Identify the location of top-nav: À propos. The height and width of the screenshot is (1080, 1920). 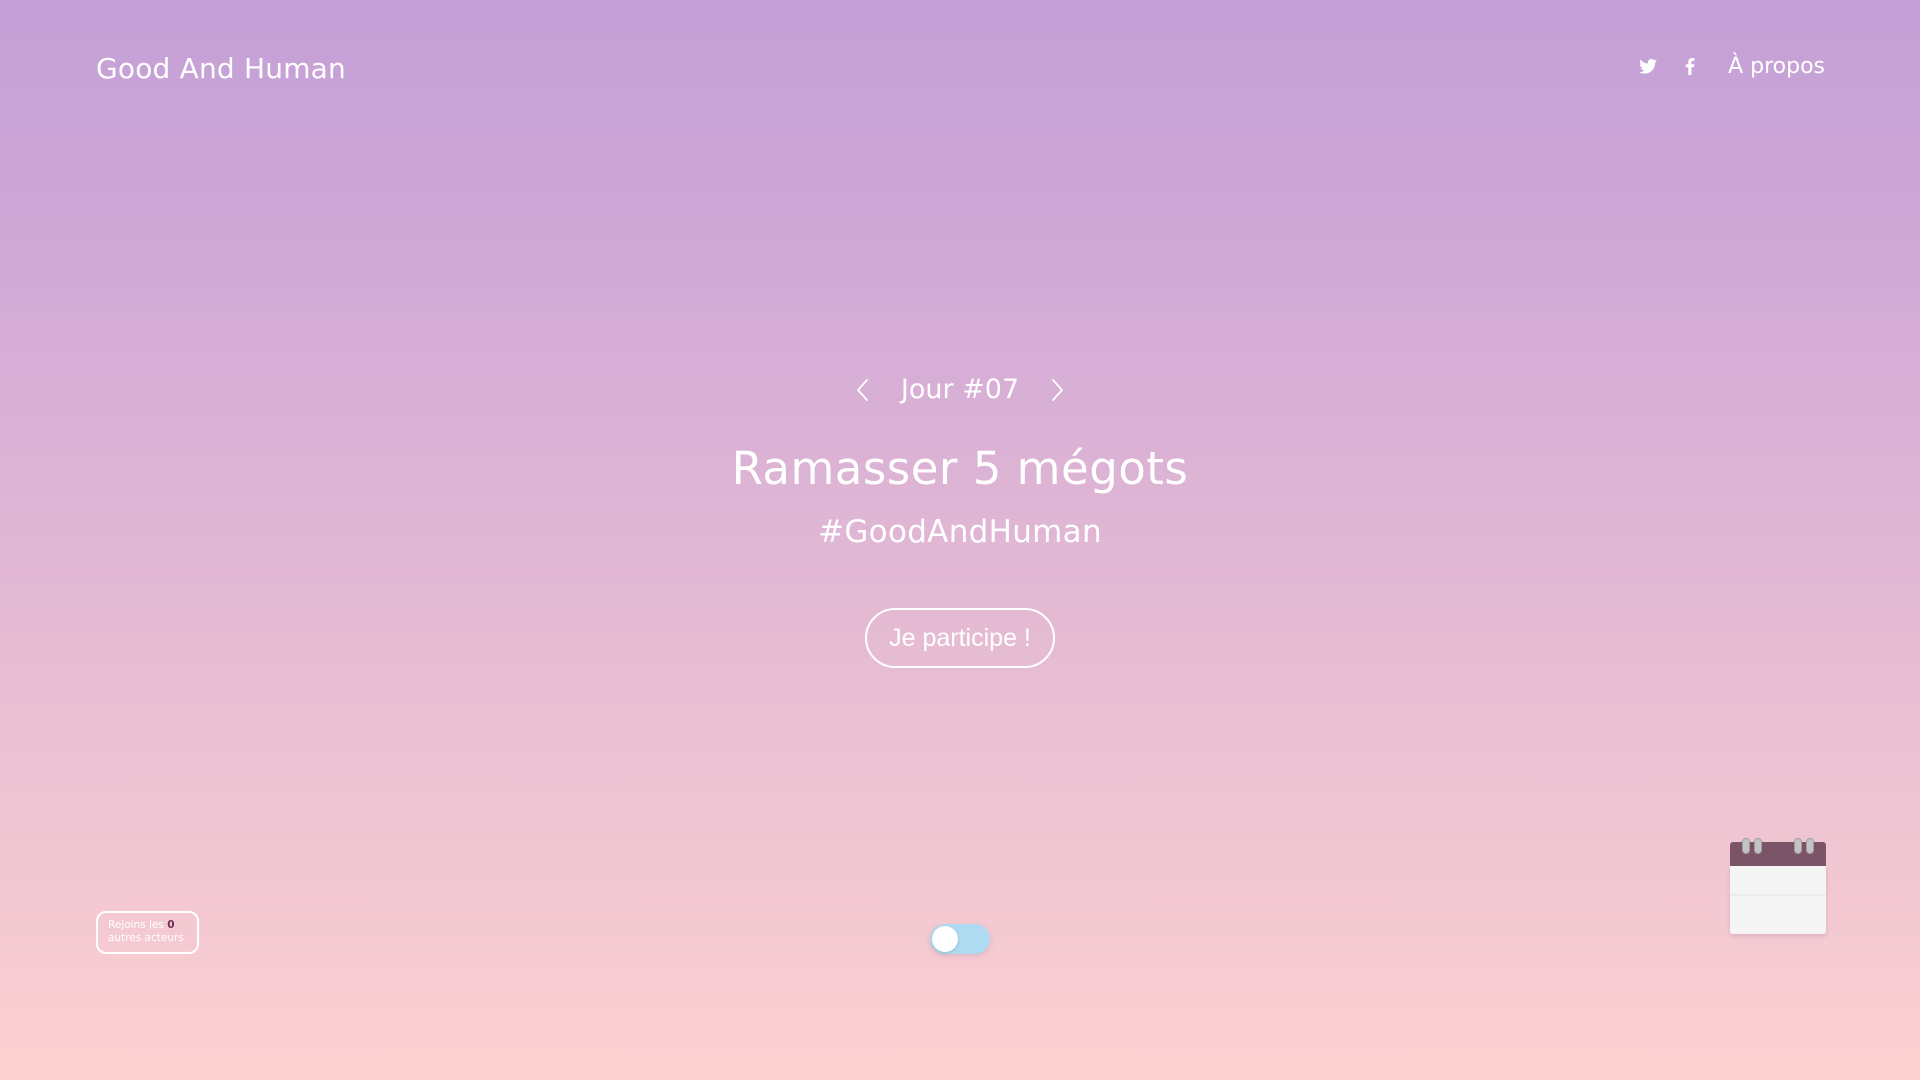
(1731, 66).